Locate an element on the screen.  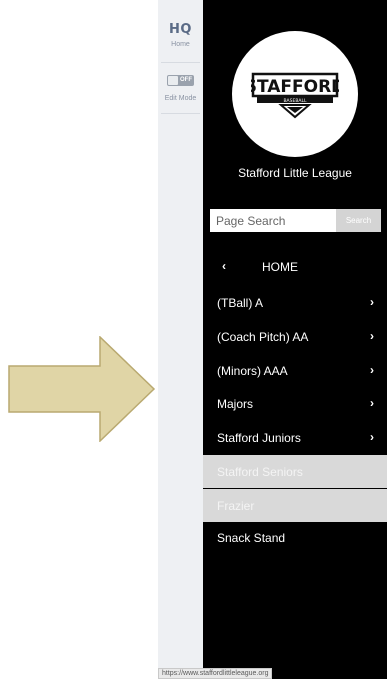
nav-item-label: Stafford Seniors is located at coordinates (260, 472).